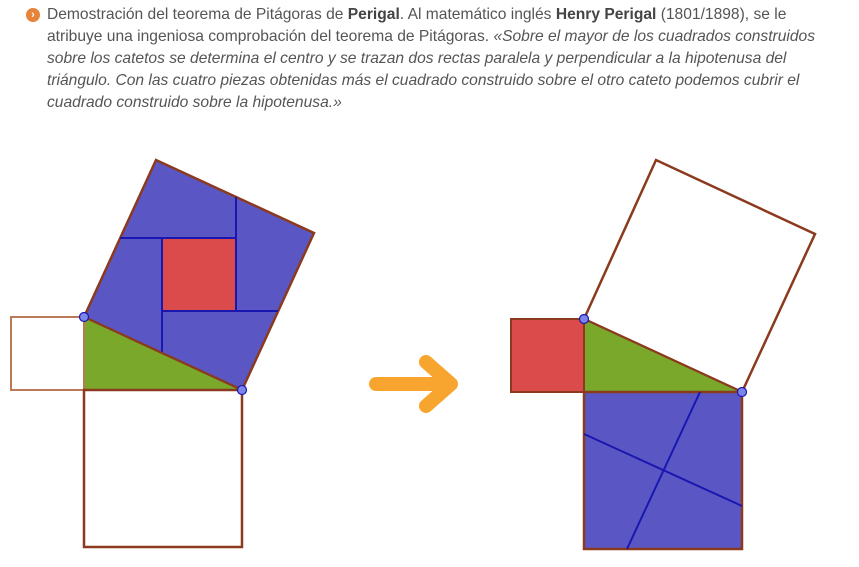 The width and height of the screenshot is (859, 567). What do you see at coordinates (242, 390) in the screenshot?
I see `vertex-left-b` at bounding box center [242, 390].